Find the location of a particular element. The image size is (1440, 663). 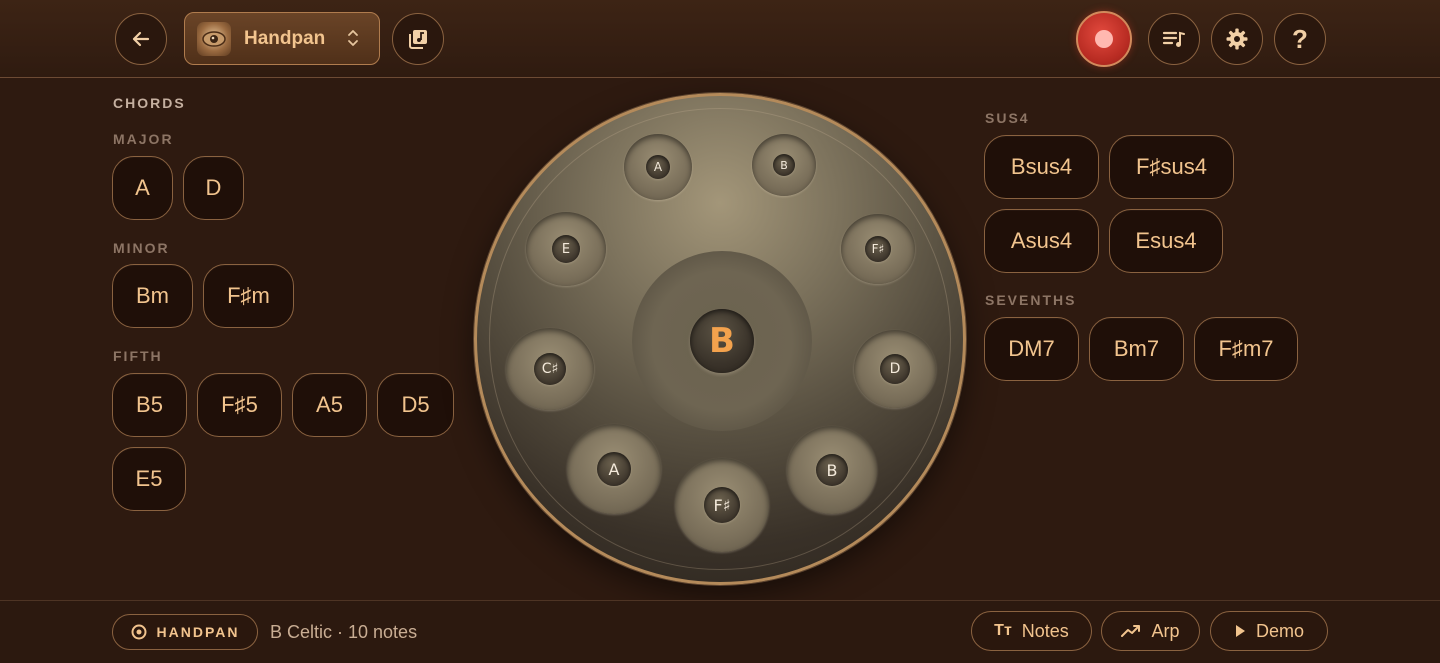

demo-label: Demo is located at coordinates (1279, 630).